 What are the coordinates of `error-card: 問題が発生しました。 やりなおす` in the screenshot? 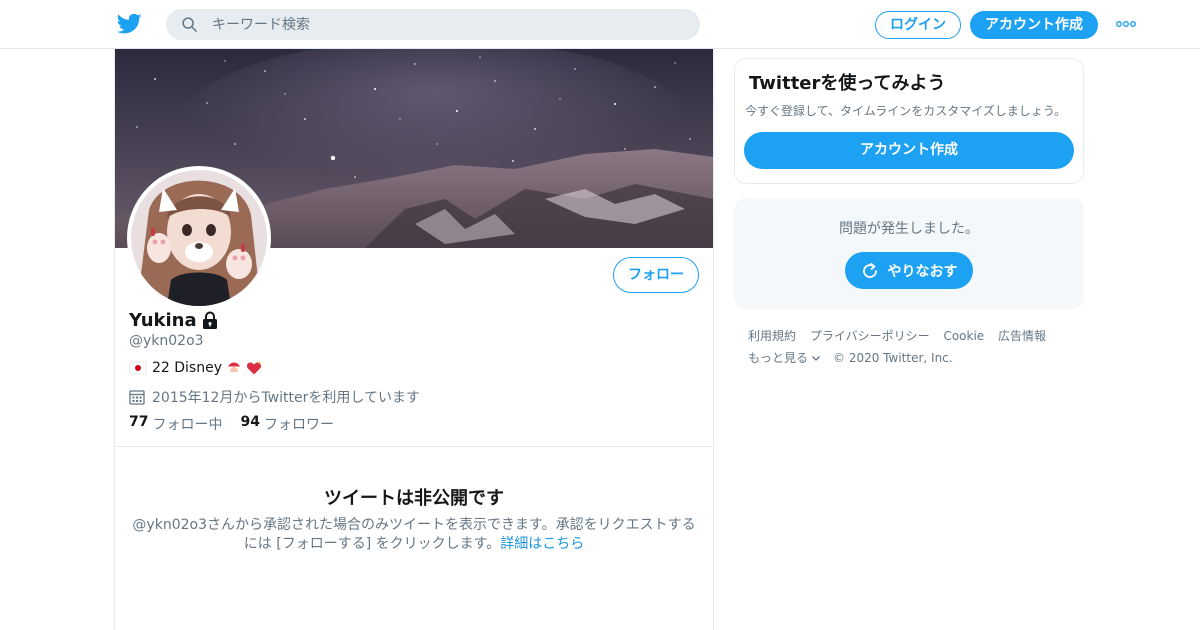 It's located at (909, 253).